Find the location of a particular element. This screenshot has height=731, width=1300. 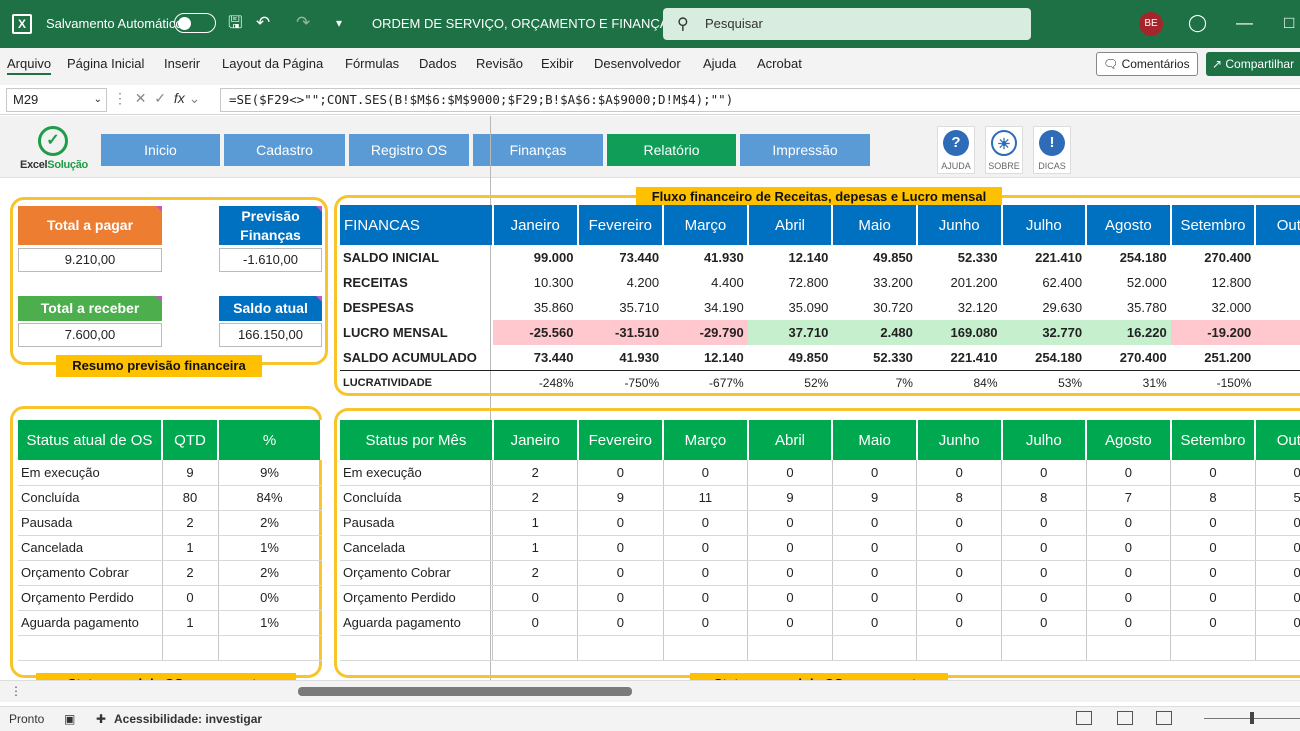

dicas-button: ! DICAS is located at coordinates (1052, 150).